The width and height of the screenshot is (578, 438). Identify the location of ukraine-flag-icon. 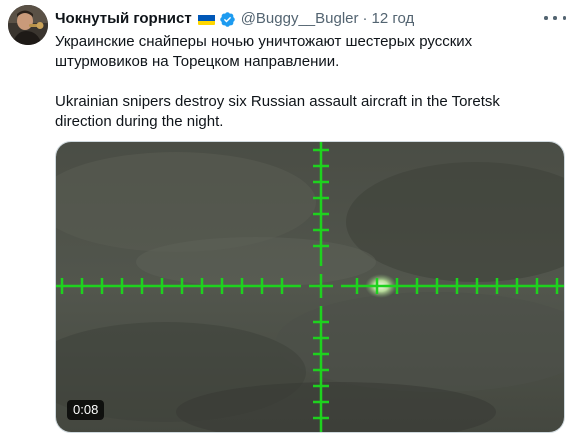
(206, 19).